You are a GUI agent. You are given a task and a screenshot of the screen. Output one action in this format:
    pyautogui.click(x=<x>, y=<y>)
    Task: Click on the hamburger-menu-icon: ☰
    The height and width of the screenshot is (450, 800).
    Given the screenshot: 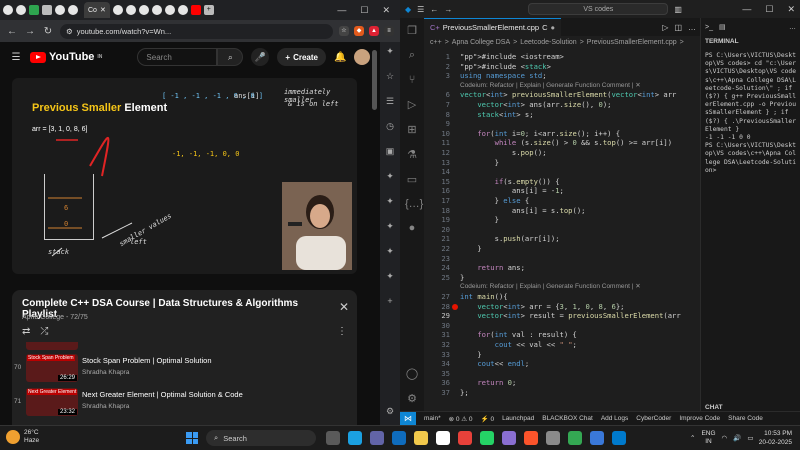 What is the action you would take?
    pyautogui.click(x=16, y=57)
    